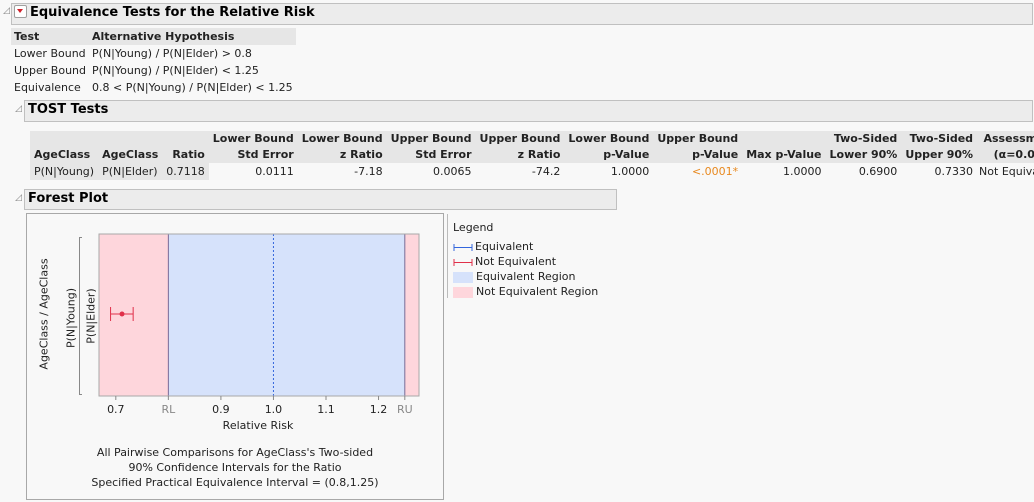 This screenshot has width=1034, height=502. What do you see at coordinates (473, 227) in the screenshot?
I see `legend-title: Legend` at bounding box center [473, 227].